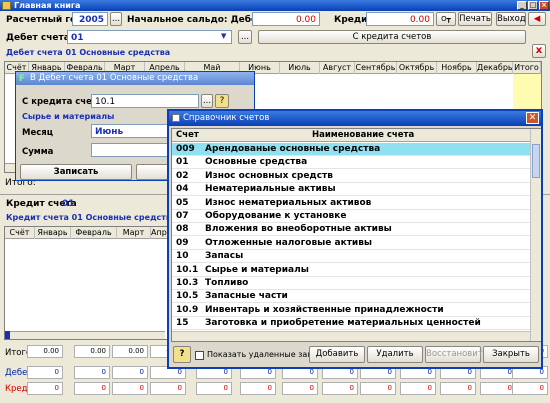 This screenshot has height=403, width=550. What do you see at coordinates (527, 68) in the screenshot?
I see `col-total: Итого` at bounding box center [527, 68].